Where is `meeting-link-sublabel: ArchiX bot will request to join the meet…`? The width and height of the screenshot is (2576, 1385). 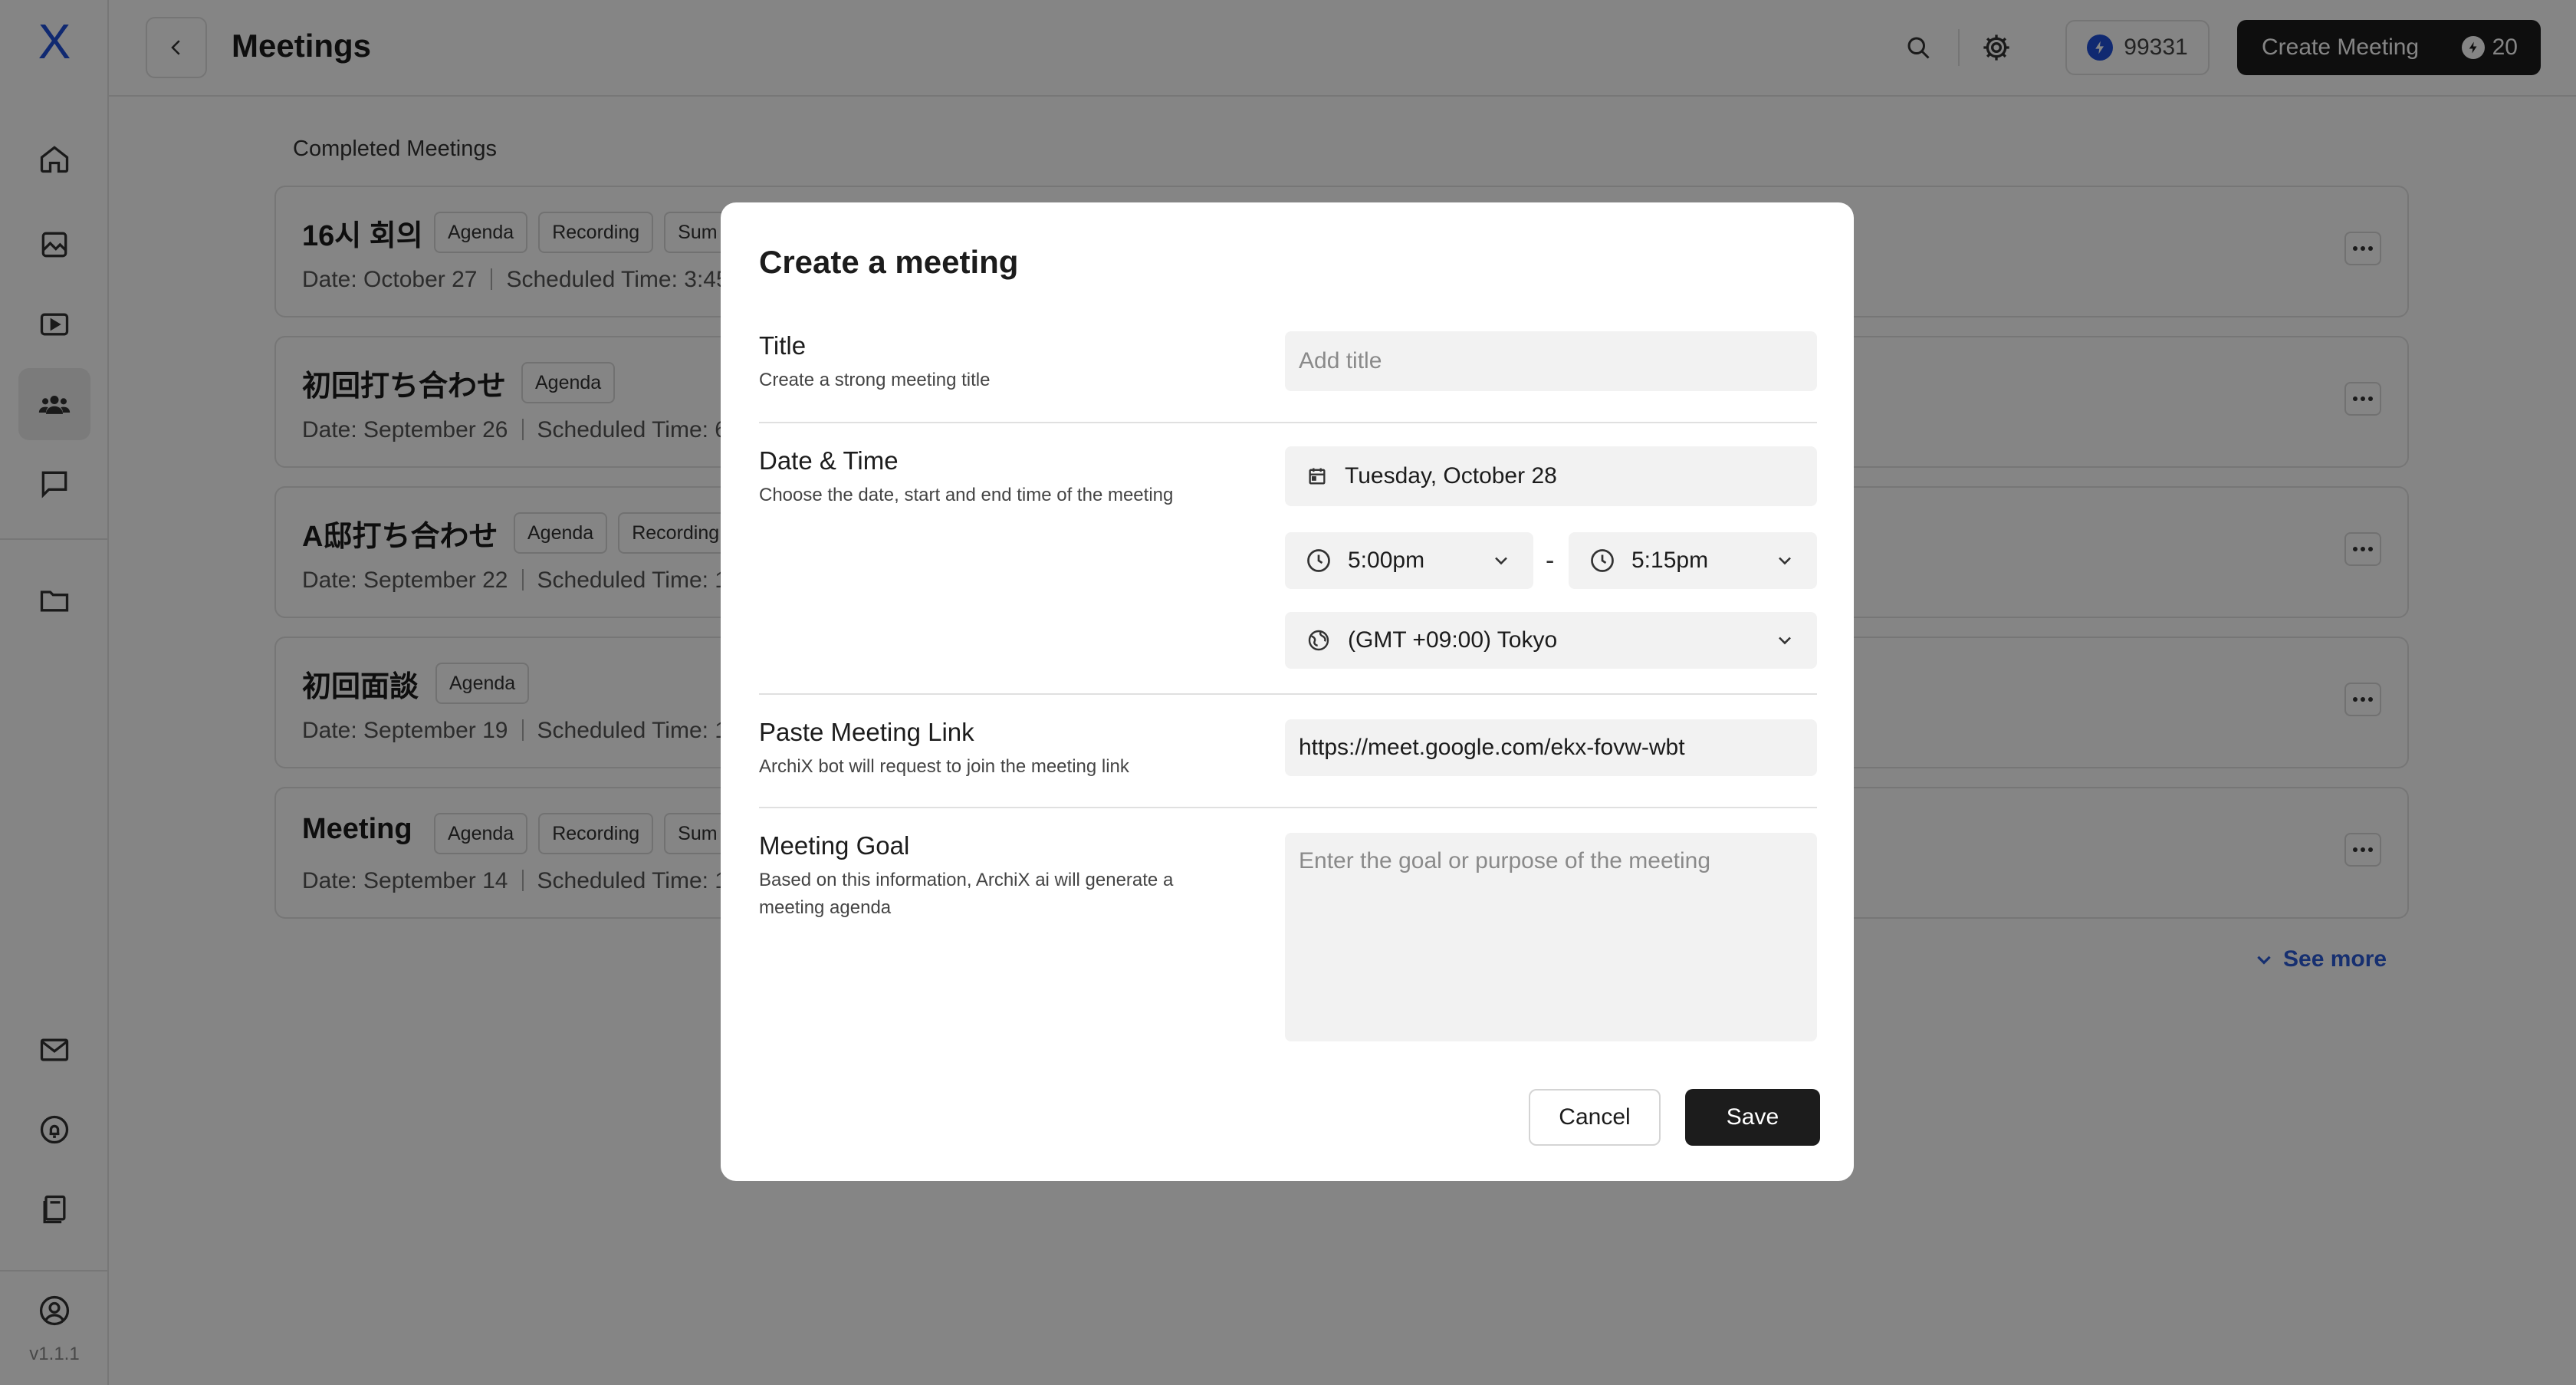
meeting-link-sublabel: ArchiX bot will request to join the meet… is located at coordinates (944, 767).